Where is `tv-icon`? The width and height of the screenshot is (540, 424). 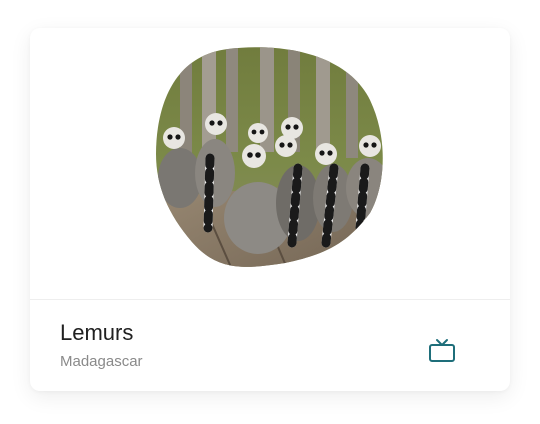
tv-icon is located at coordinates (442, 352).